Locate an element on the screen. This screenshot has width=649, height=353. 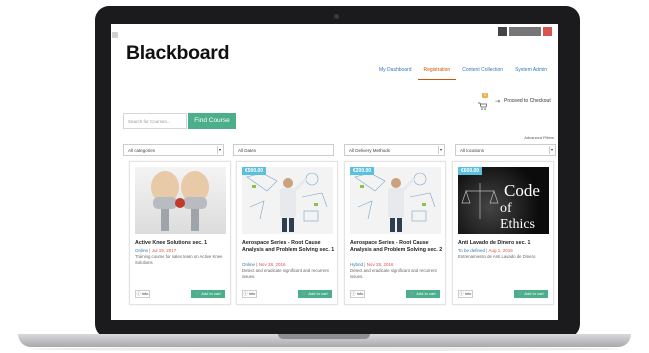
delivery-mode: To be defined is located at coordinates (472, 250).